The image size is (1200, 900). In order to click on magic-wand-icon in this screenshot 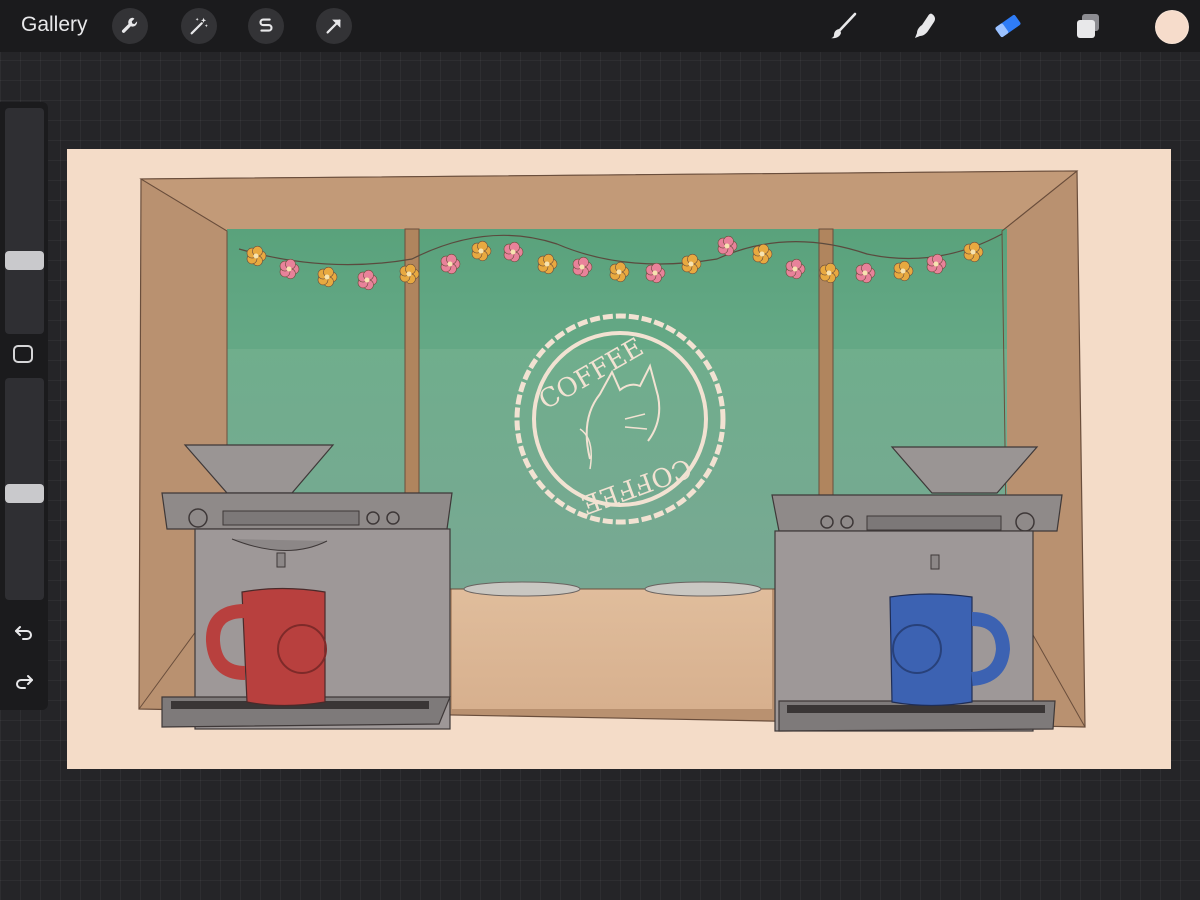, I will do `click(199, 26)`.